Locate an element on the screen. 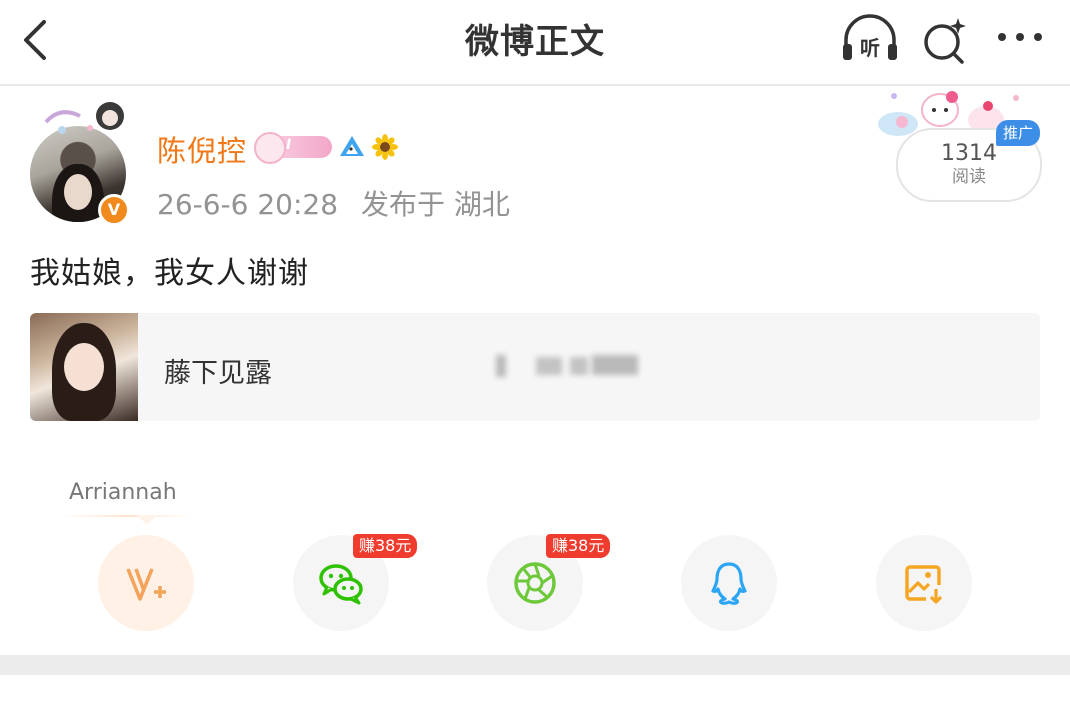  member-level-badge: I is located at coordinates (293, 148).